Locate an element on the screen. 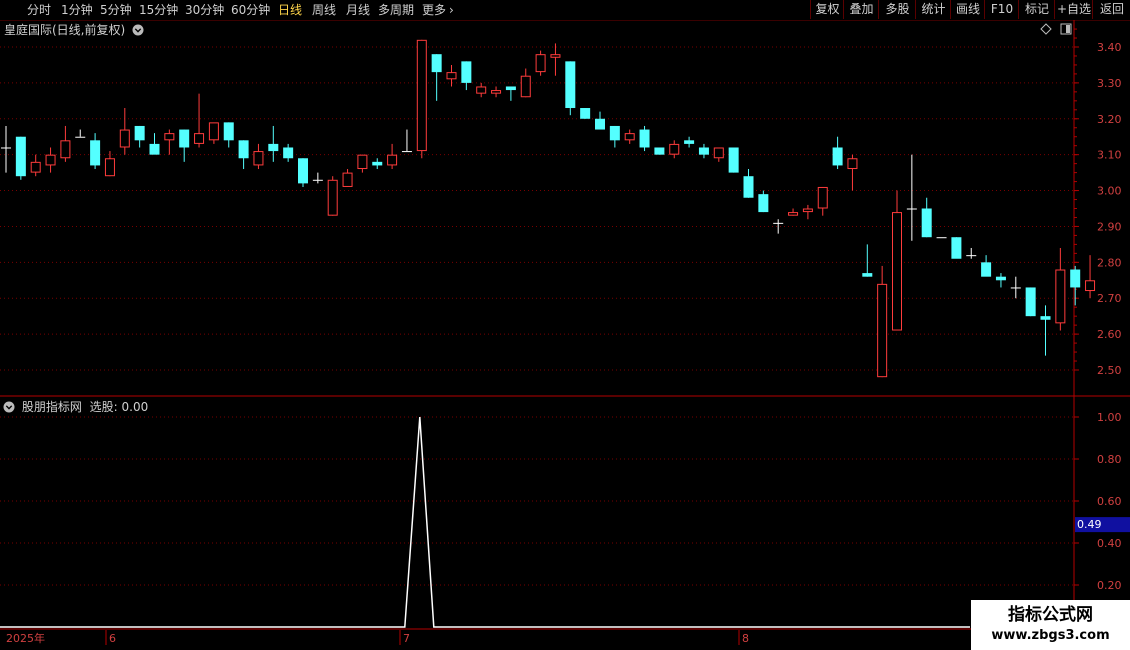  chevron-right-icon: › is located at coordinates (451, 10).